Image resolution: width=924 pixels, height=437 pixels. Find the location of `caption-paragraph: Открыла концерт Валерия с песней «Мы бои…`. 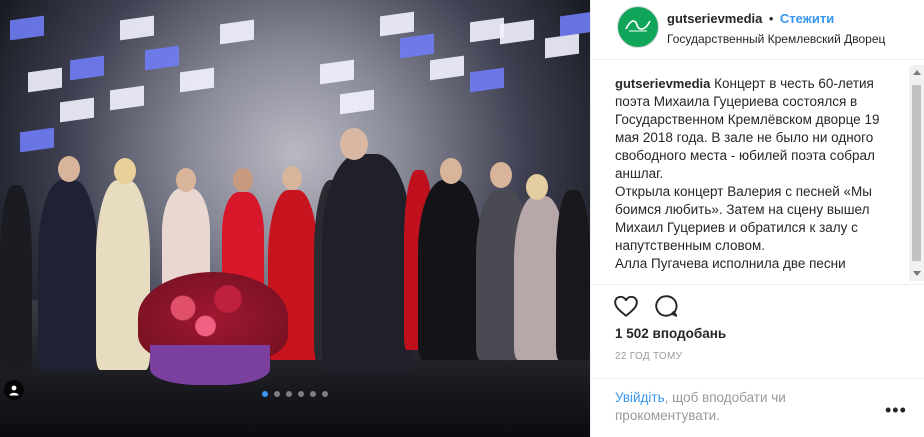

caption-paragraph: Открыла концерт Валерия с песней «Мы бои… is located at coordinates (743, 218).